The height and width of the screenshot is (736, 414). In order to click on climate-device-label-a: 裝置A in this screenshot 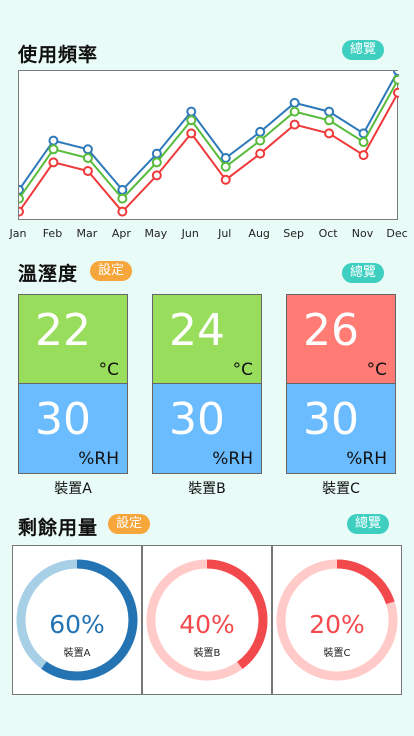, I will do `click(73, 489)`.